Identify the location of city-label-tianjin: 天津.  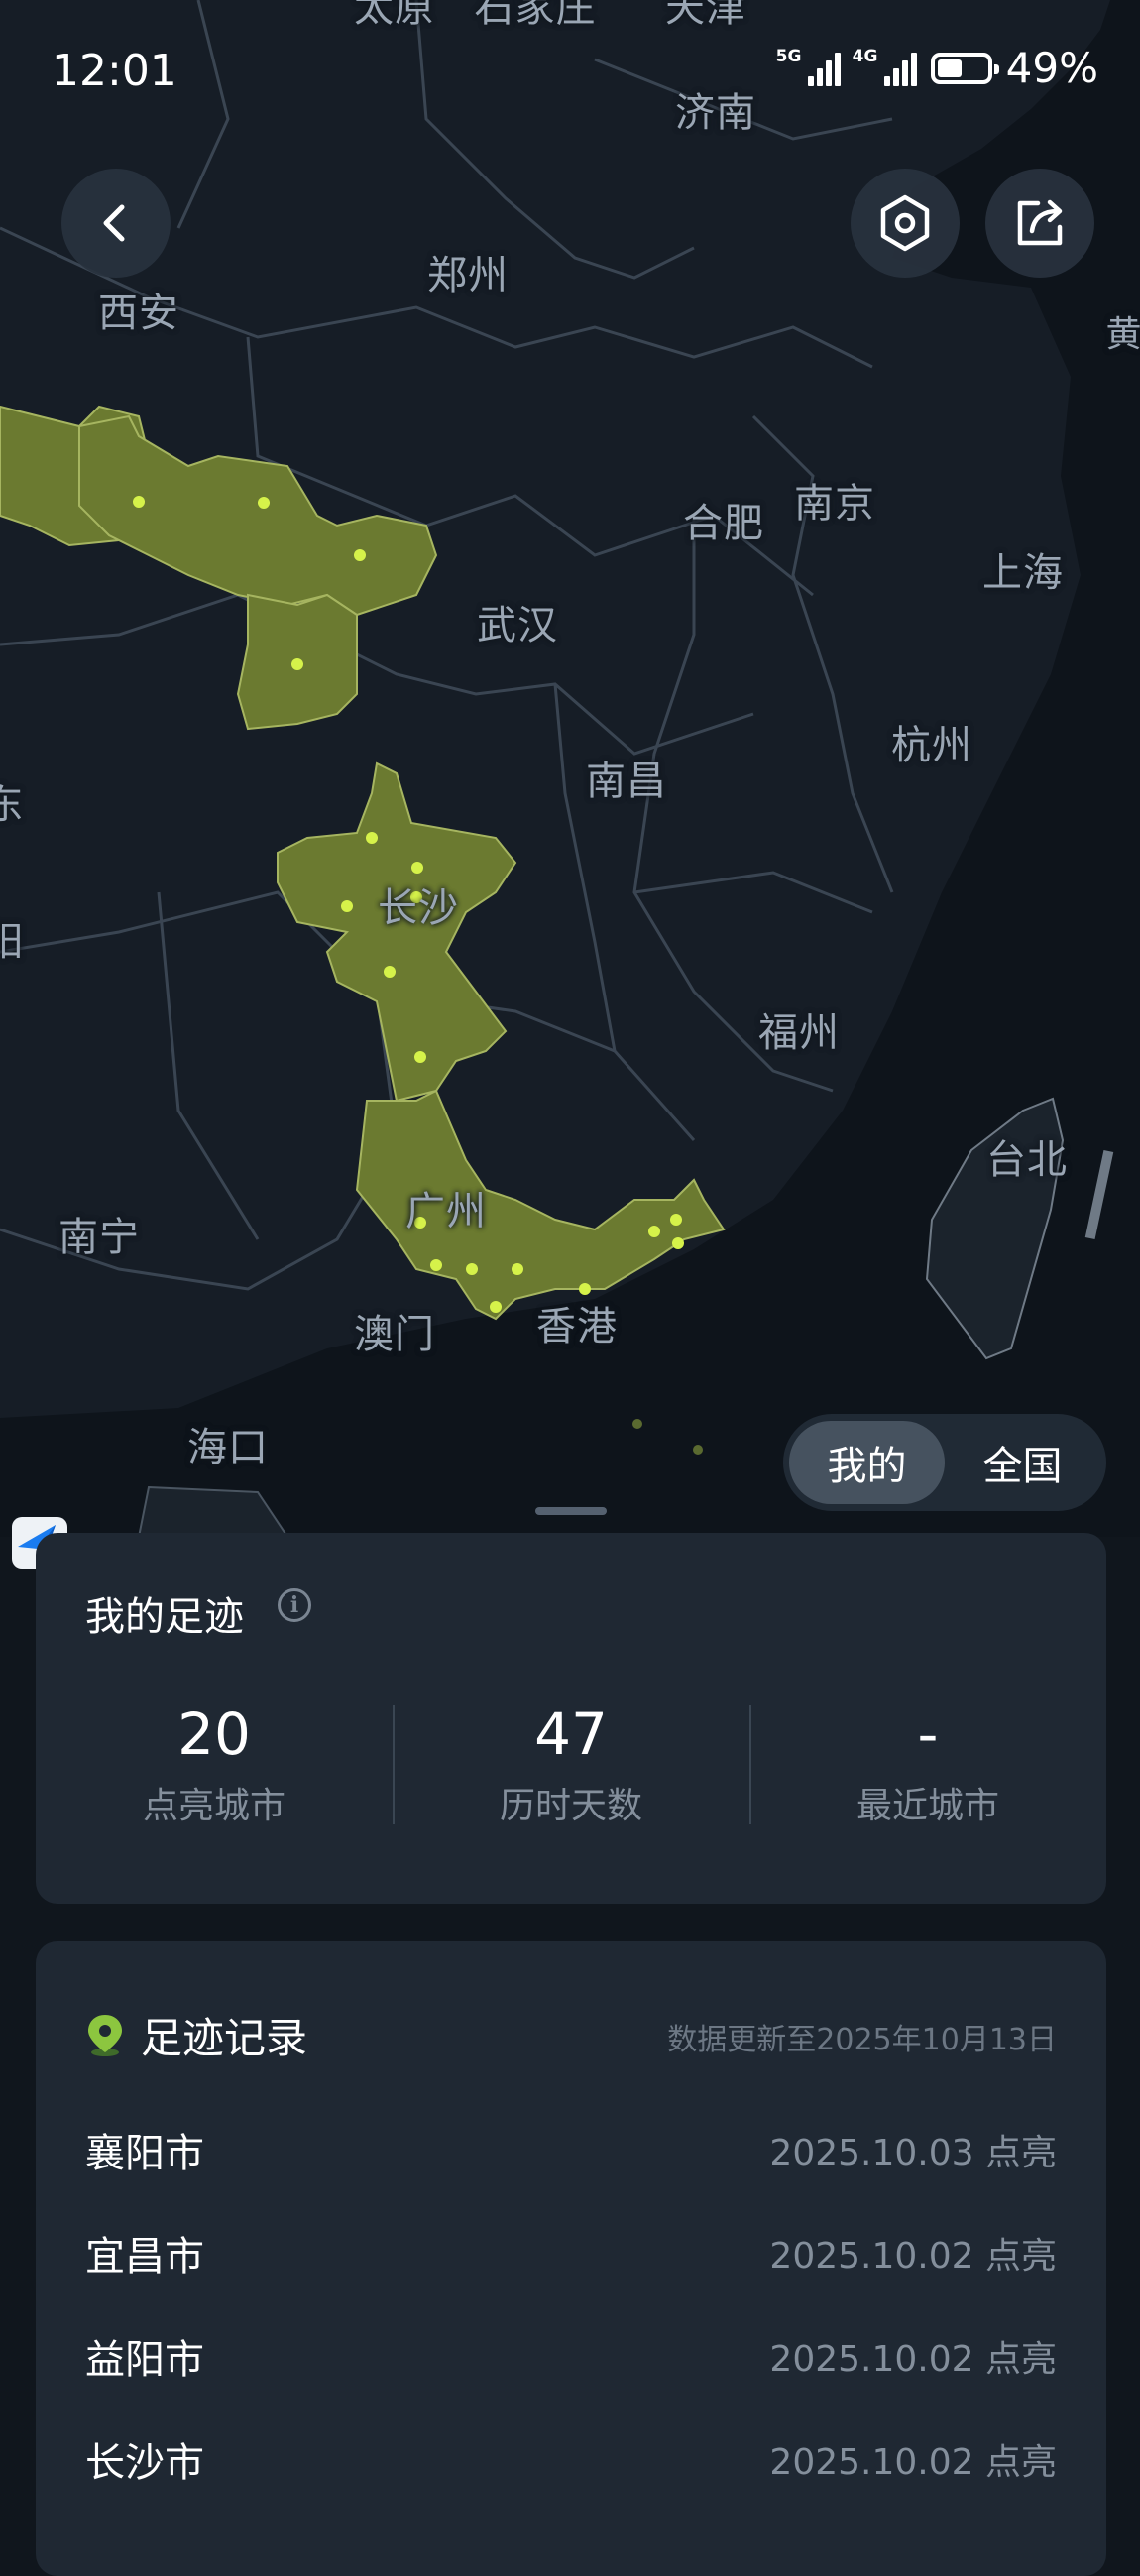
(705, 15).